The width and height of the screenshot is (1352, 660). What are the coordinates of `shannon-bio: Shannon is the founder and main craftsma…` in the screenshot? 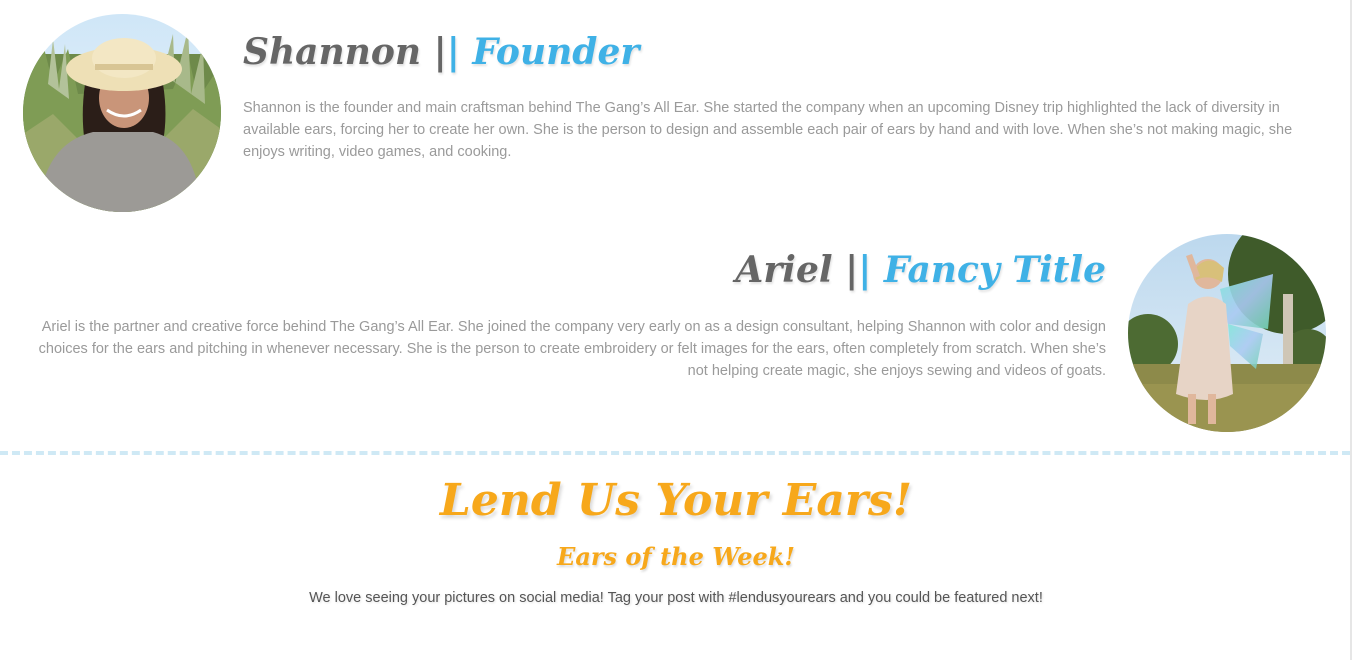 It's located at (768, 130).